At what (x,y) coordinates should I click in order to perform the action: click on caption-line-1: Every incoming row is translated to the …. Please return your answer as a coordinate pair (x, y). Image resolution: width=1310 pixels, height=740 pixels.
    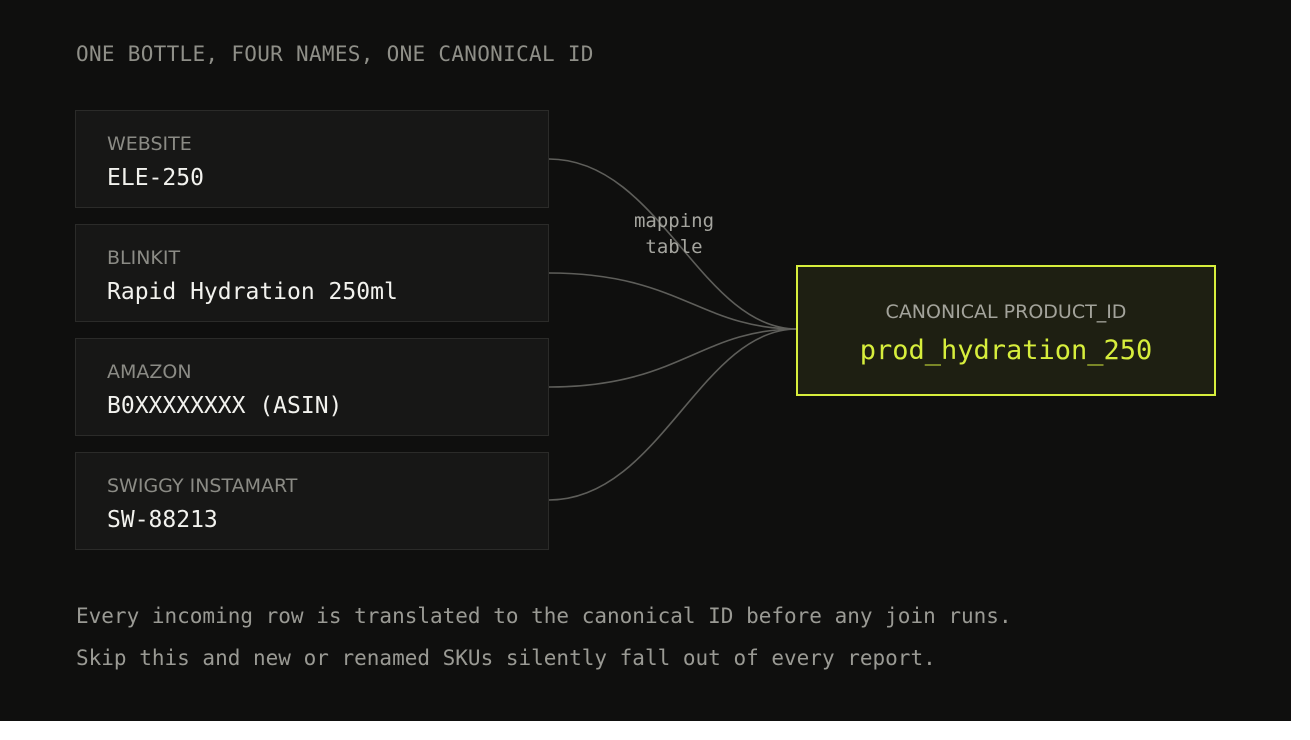
    Looking at the image, I should click on (544, 616).